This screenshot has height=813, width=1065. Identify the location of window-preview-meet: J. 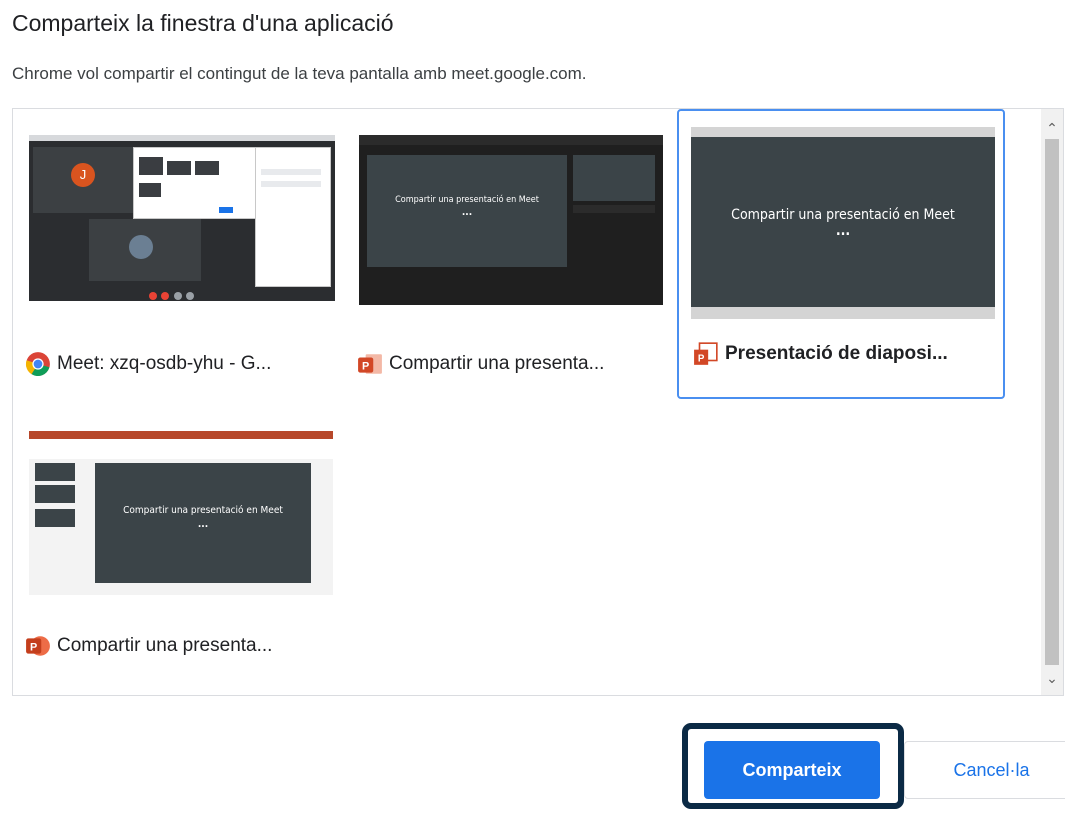
(182, 218).